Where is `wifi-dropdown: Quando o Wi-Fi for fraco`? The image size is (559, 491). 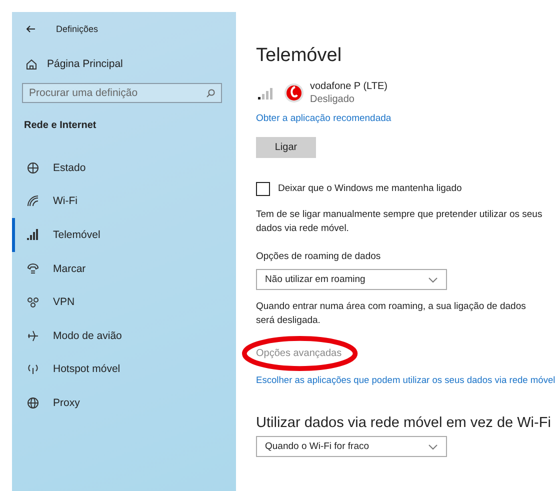 wifi-dropdown: Quando o Wi-Fi for fraco is located at coordinates (351, 446).